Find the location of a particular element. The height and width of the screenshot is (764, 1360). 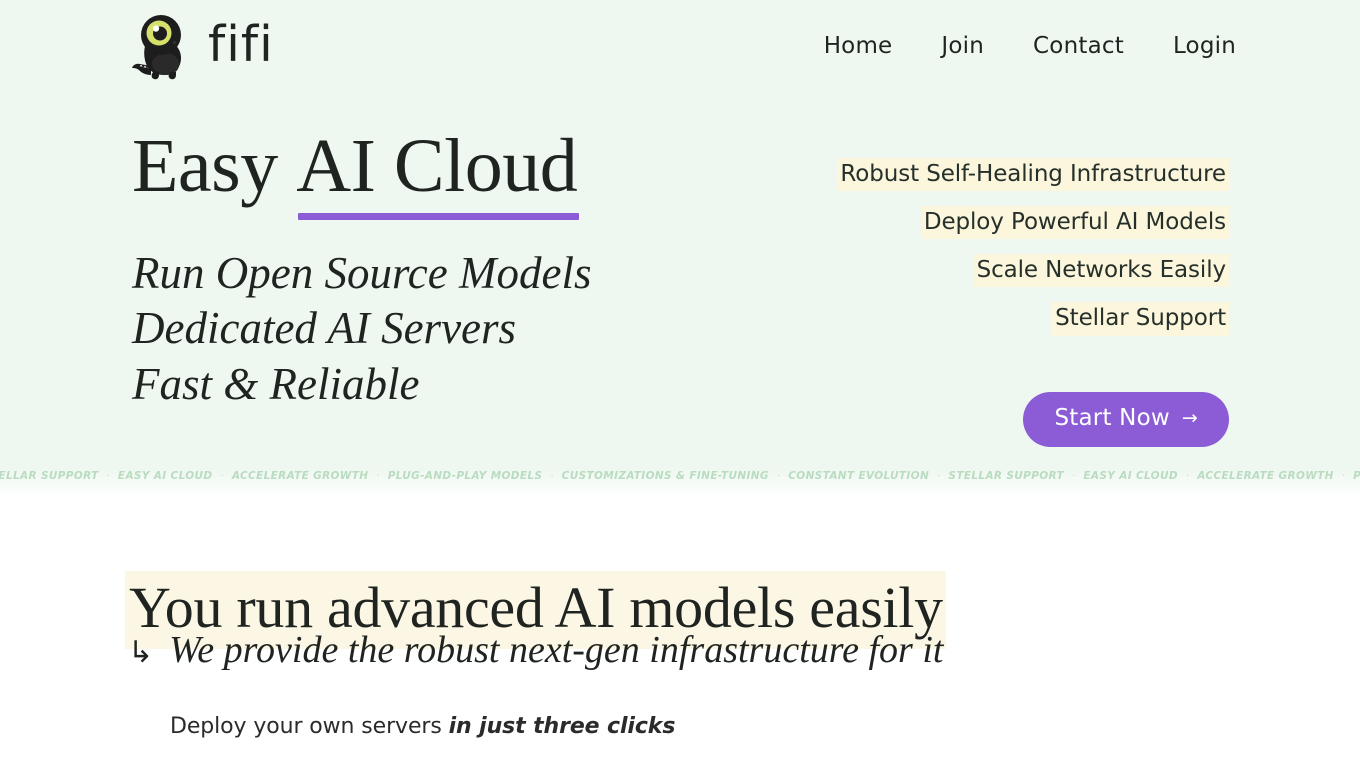

hero-title-prefix: Easy is located at coordinates (214, 166).